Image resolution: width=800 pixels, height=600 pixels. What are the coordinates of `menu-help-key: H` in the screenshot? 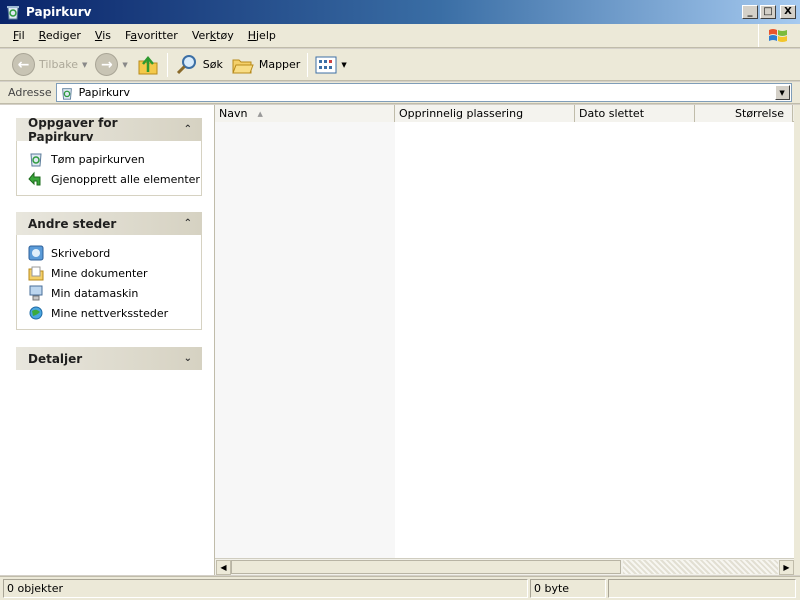 It's located at (251, 35).